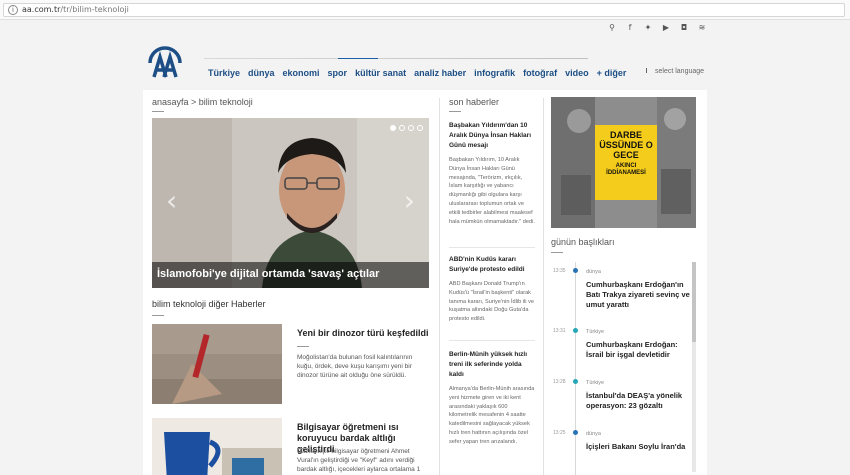 This screenshot has height=475, width=850. Describe the element at coordinates (666, 27) in the screenshot. I see `youtube-icon: ▶` at that location.